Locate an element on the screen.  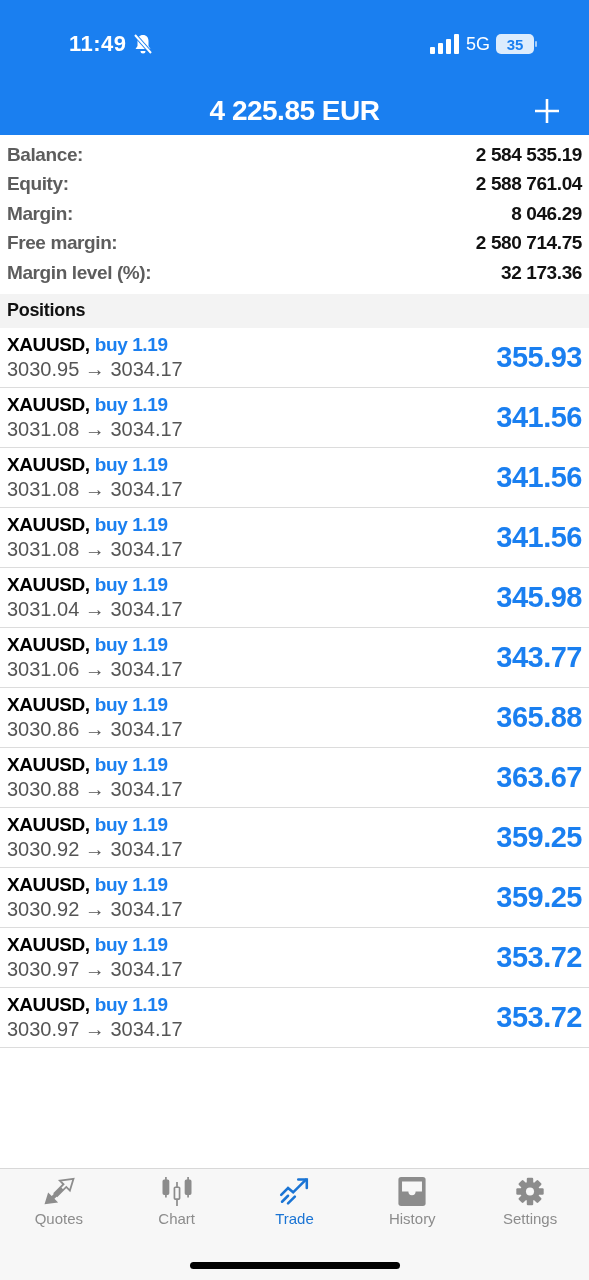
summary-value: 8 046.29 is located at coordinates (546, 213).